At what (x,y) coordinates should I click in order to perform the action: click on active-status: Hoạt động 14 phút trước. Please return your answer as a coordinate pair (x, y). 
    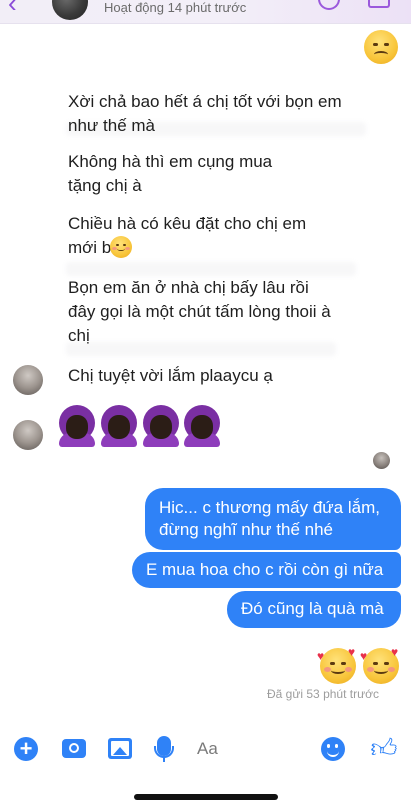
    Looking at the image, I should click on (175, 7).